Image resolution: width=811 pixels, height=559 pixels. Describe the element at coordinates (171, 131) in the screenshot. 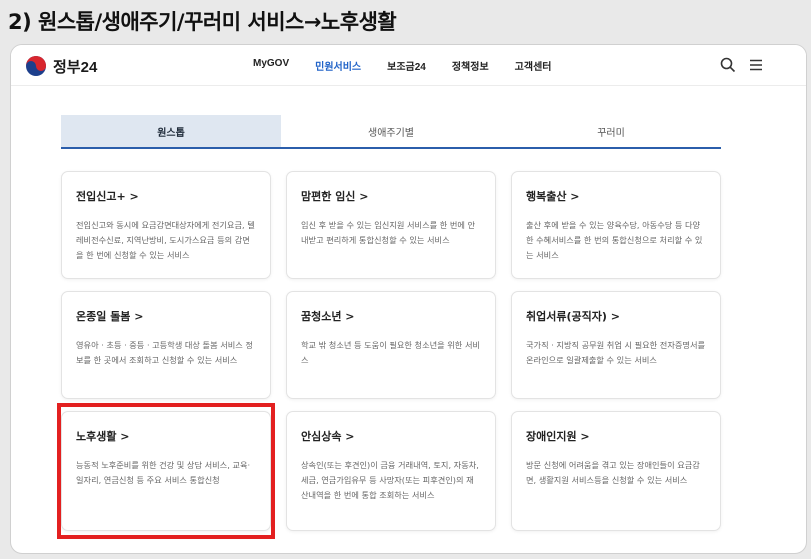

I see `tab-one-stop: 원스톱` at that location.